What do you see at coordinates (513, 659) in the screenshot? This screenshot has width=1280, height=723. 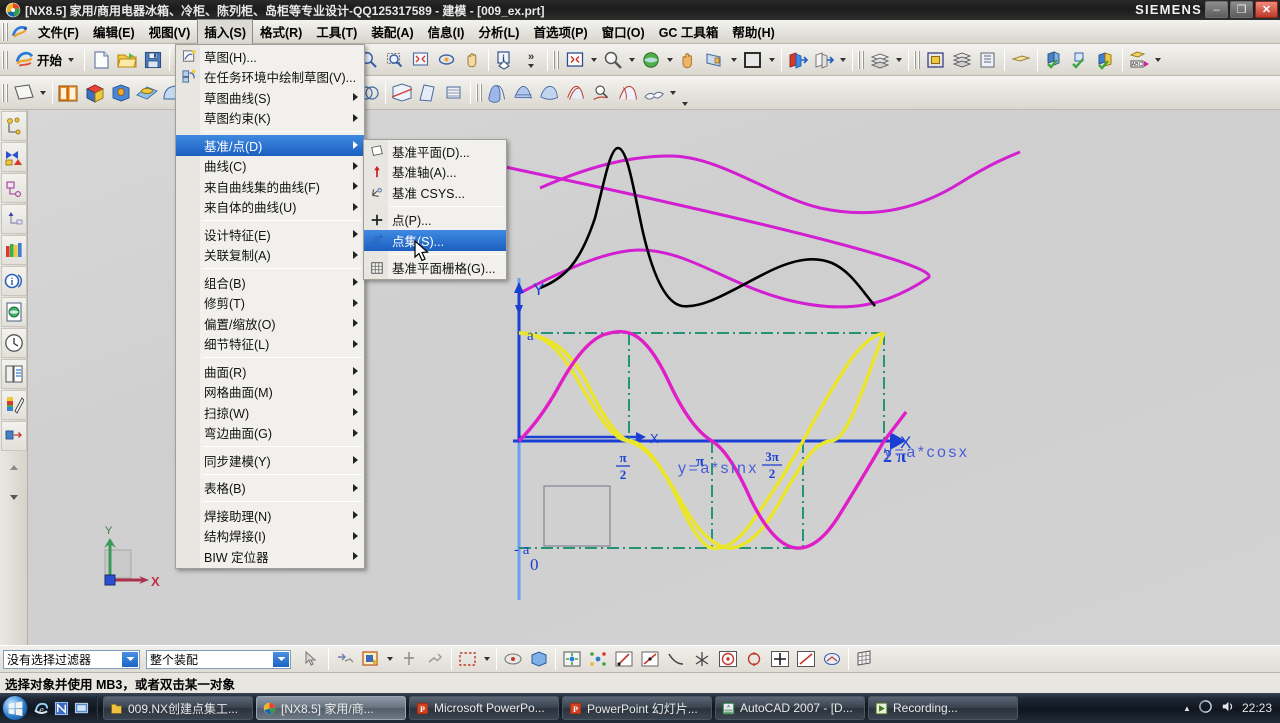 I see `face-select-button` at bounding box center [513, 659].